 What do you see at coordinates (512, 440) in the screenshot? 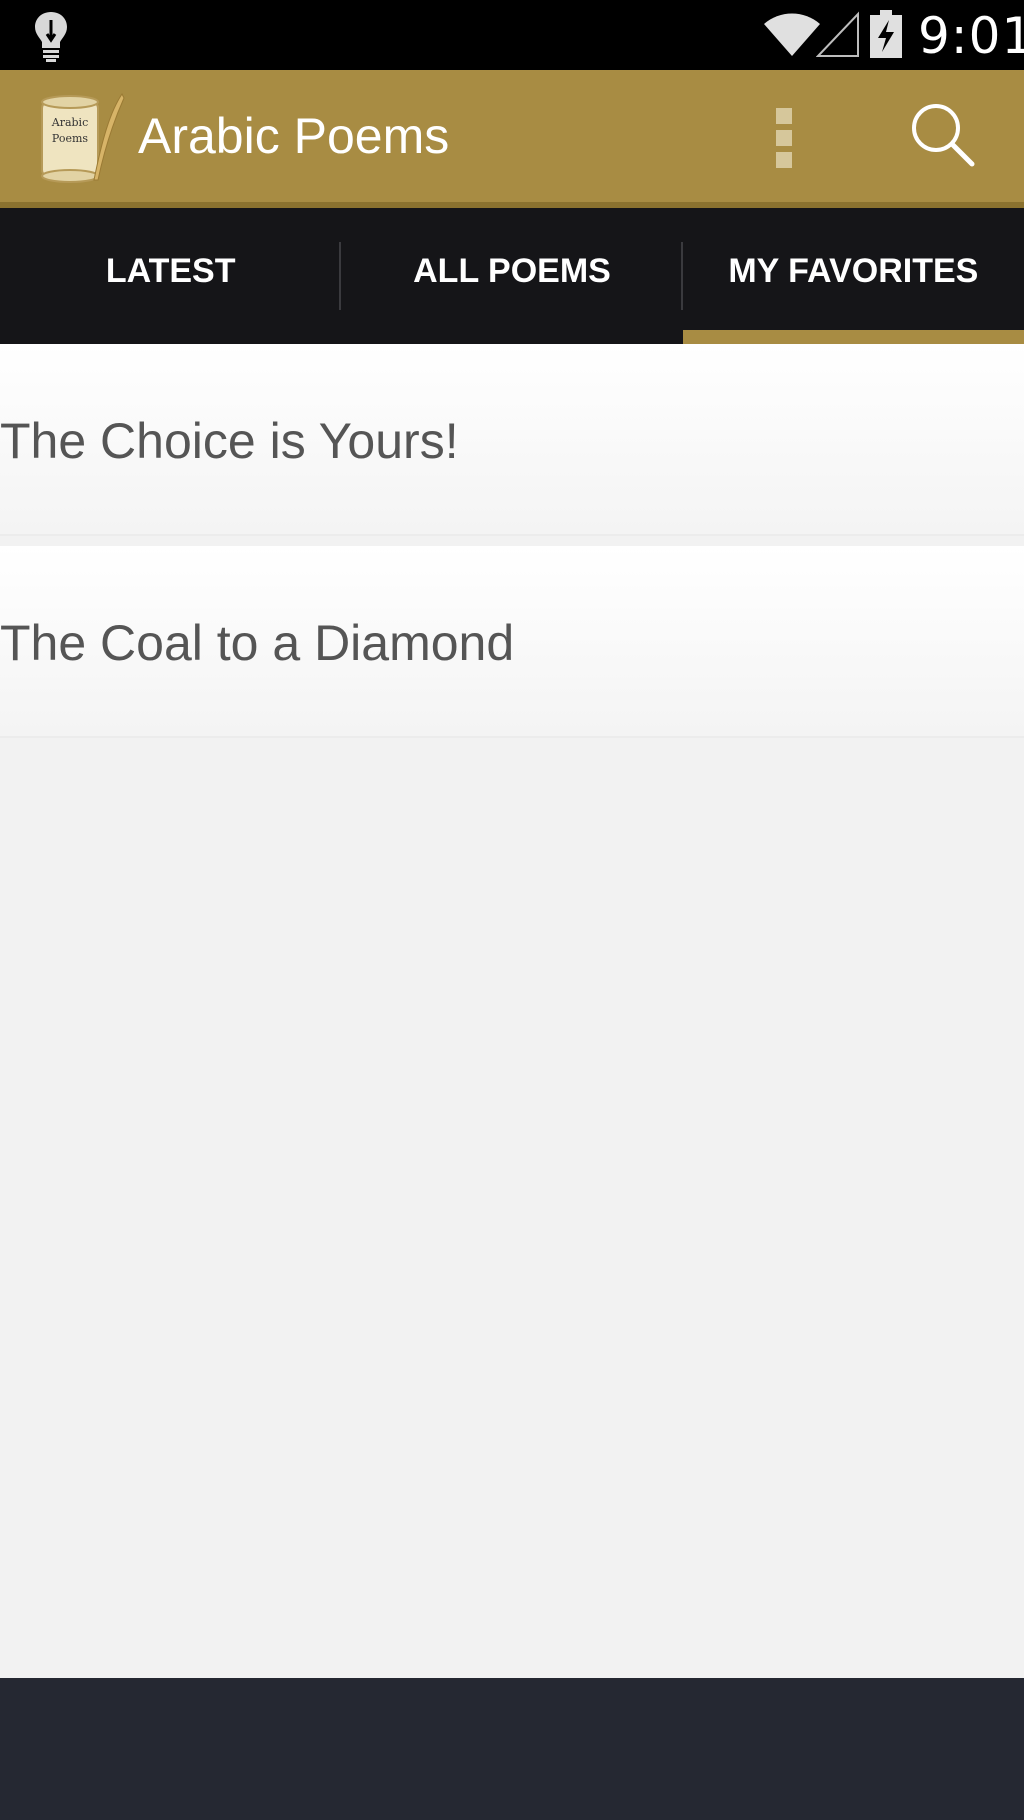
I see `list-item: The Choice is Yours!` at bounding box center [512, 440].